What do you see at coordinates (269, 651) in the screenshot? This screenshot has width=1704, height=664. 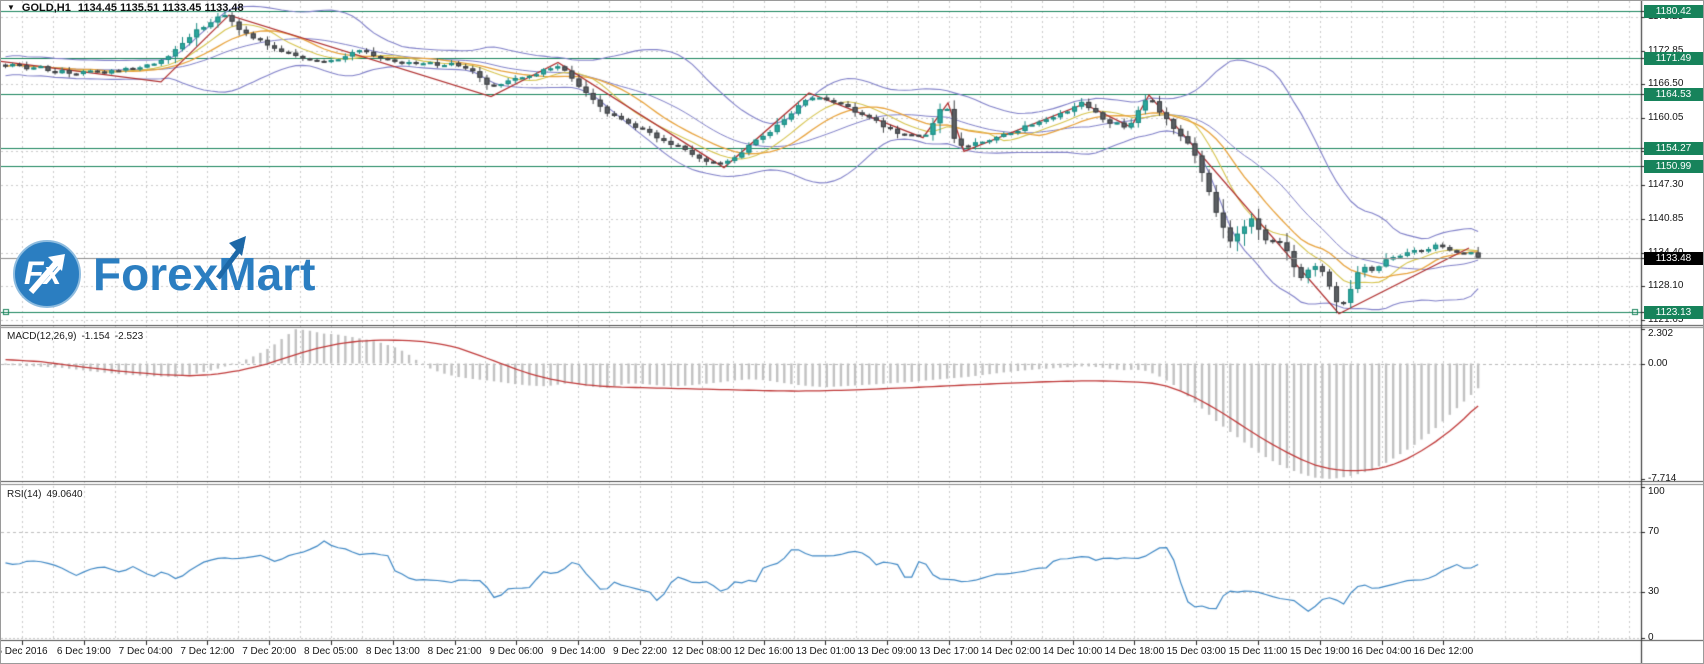 I see `time-tick-label: 7 Dec 20:00` at bounding box center [269, 651].